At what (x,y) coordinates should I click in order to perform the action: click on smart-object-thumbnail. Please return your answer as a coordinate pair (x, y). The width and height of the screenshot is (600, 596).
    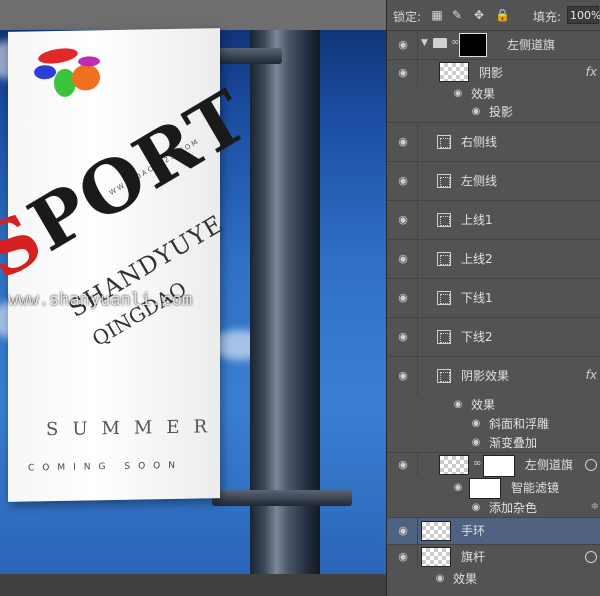
    Looking at the image, I should click on (454, 465).